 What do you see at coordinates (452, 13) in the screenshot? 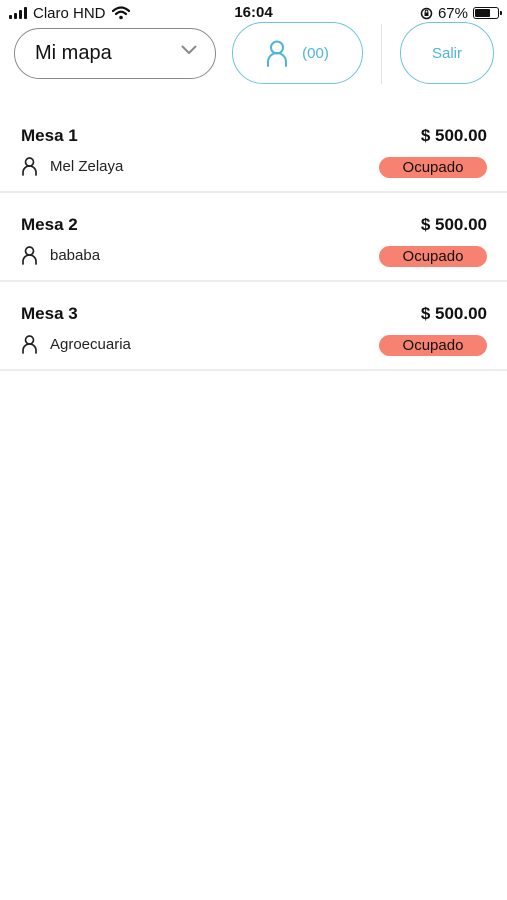
I see `battery-percent: 67%` at bounding box center [452, 13].